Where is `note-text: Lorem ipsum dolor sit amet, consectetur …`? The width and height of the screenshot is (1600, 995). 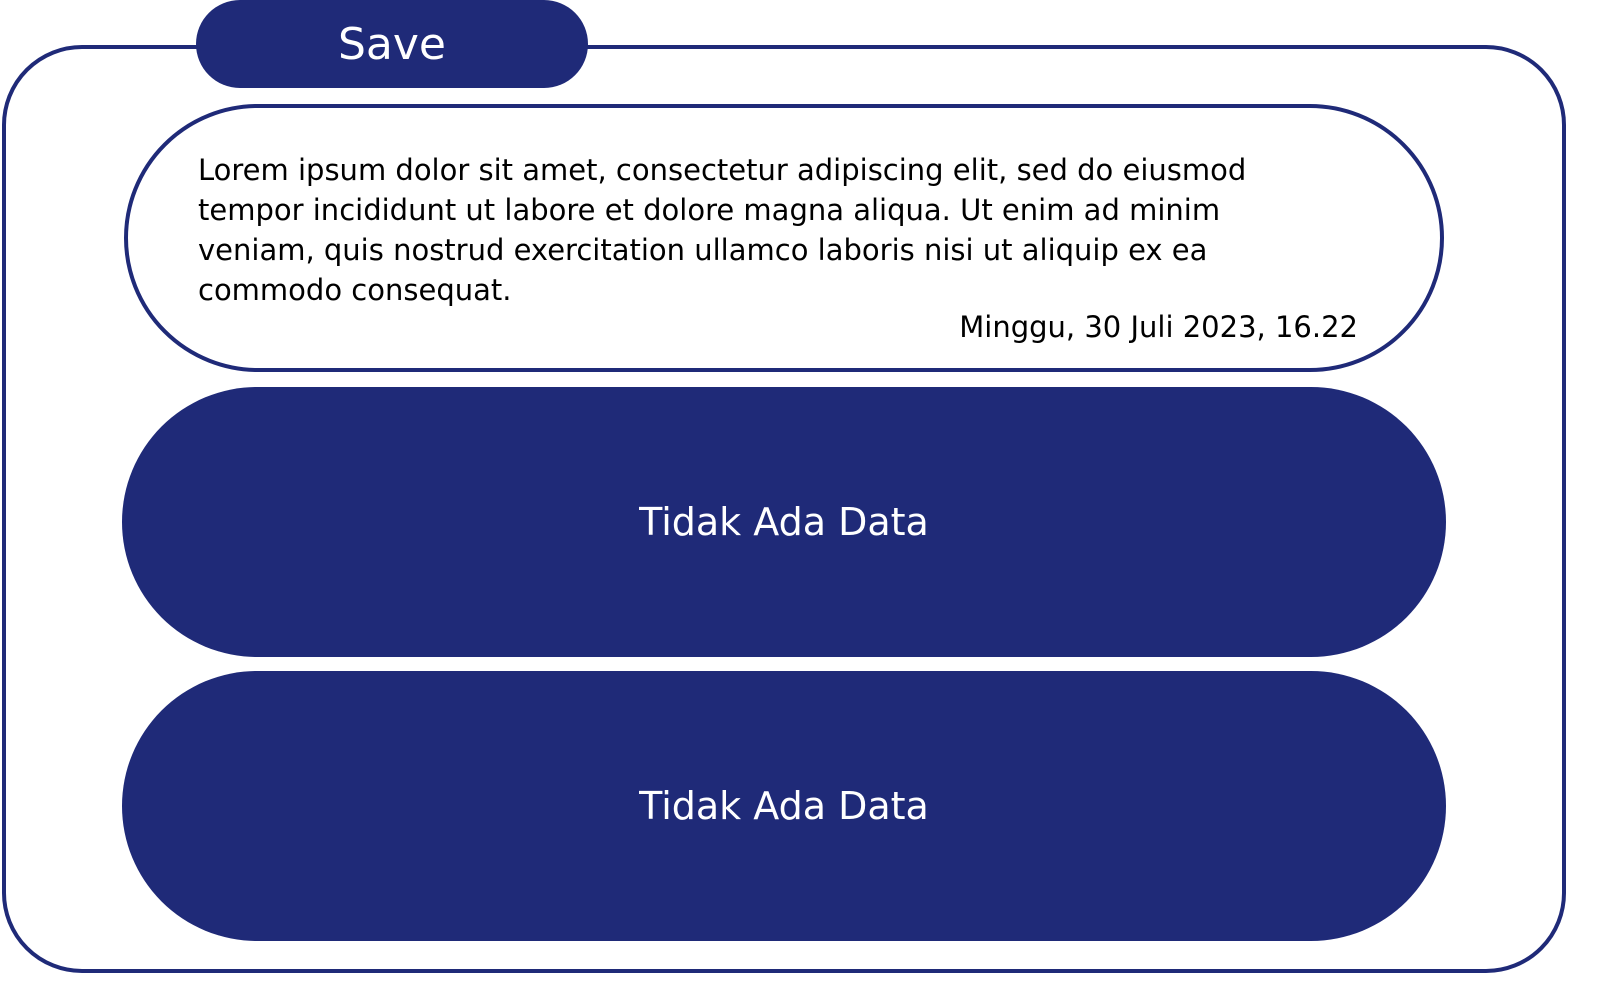
note-text: Lorem ipsum dolor sit amet, consectetur … is located at coordinates (722, 230).